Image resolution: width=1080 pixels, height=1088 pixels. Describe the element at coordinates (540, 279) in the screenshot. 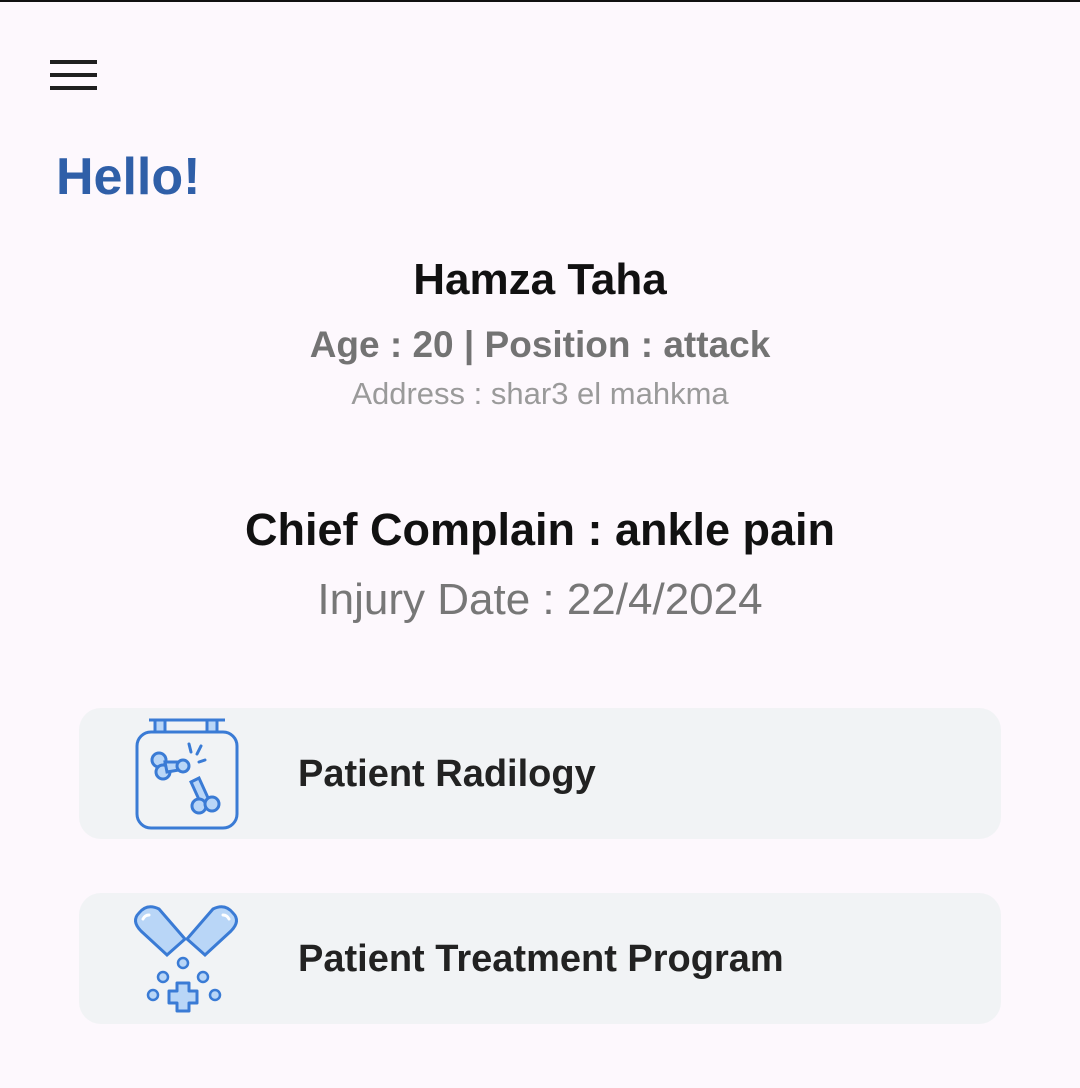

I see `patient-name: Hamza Taha` at that location.